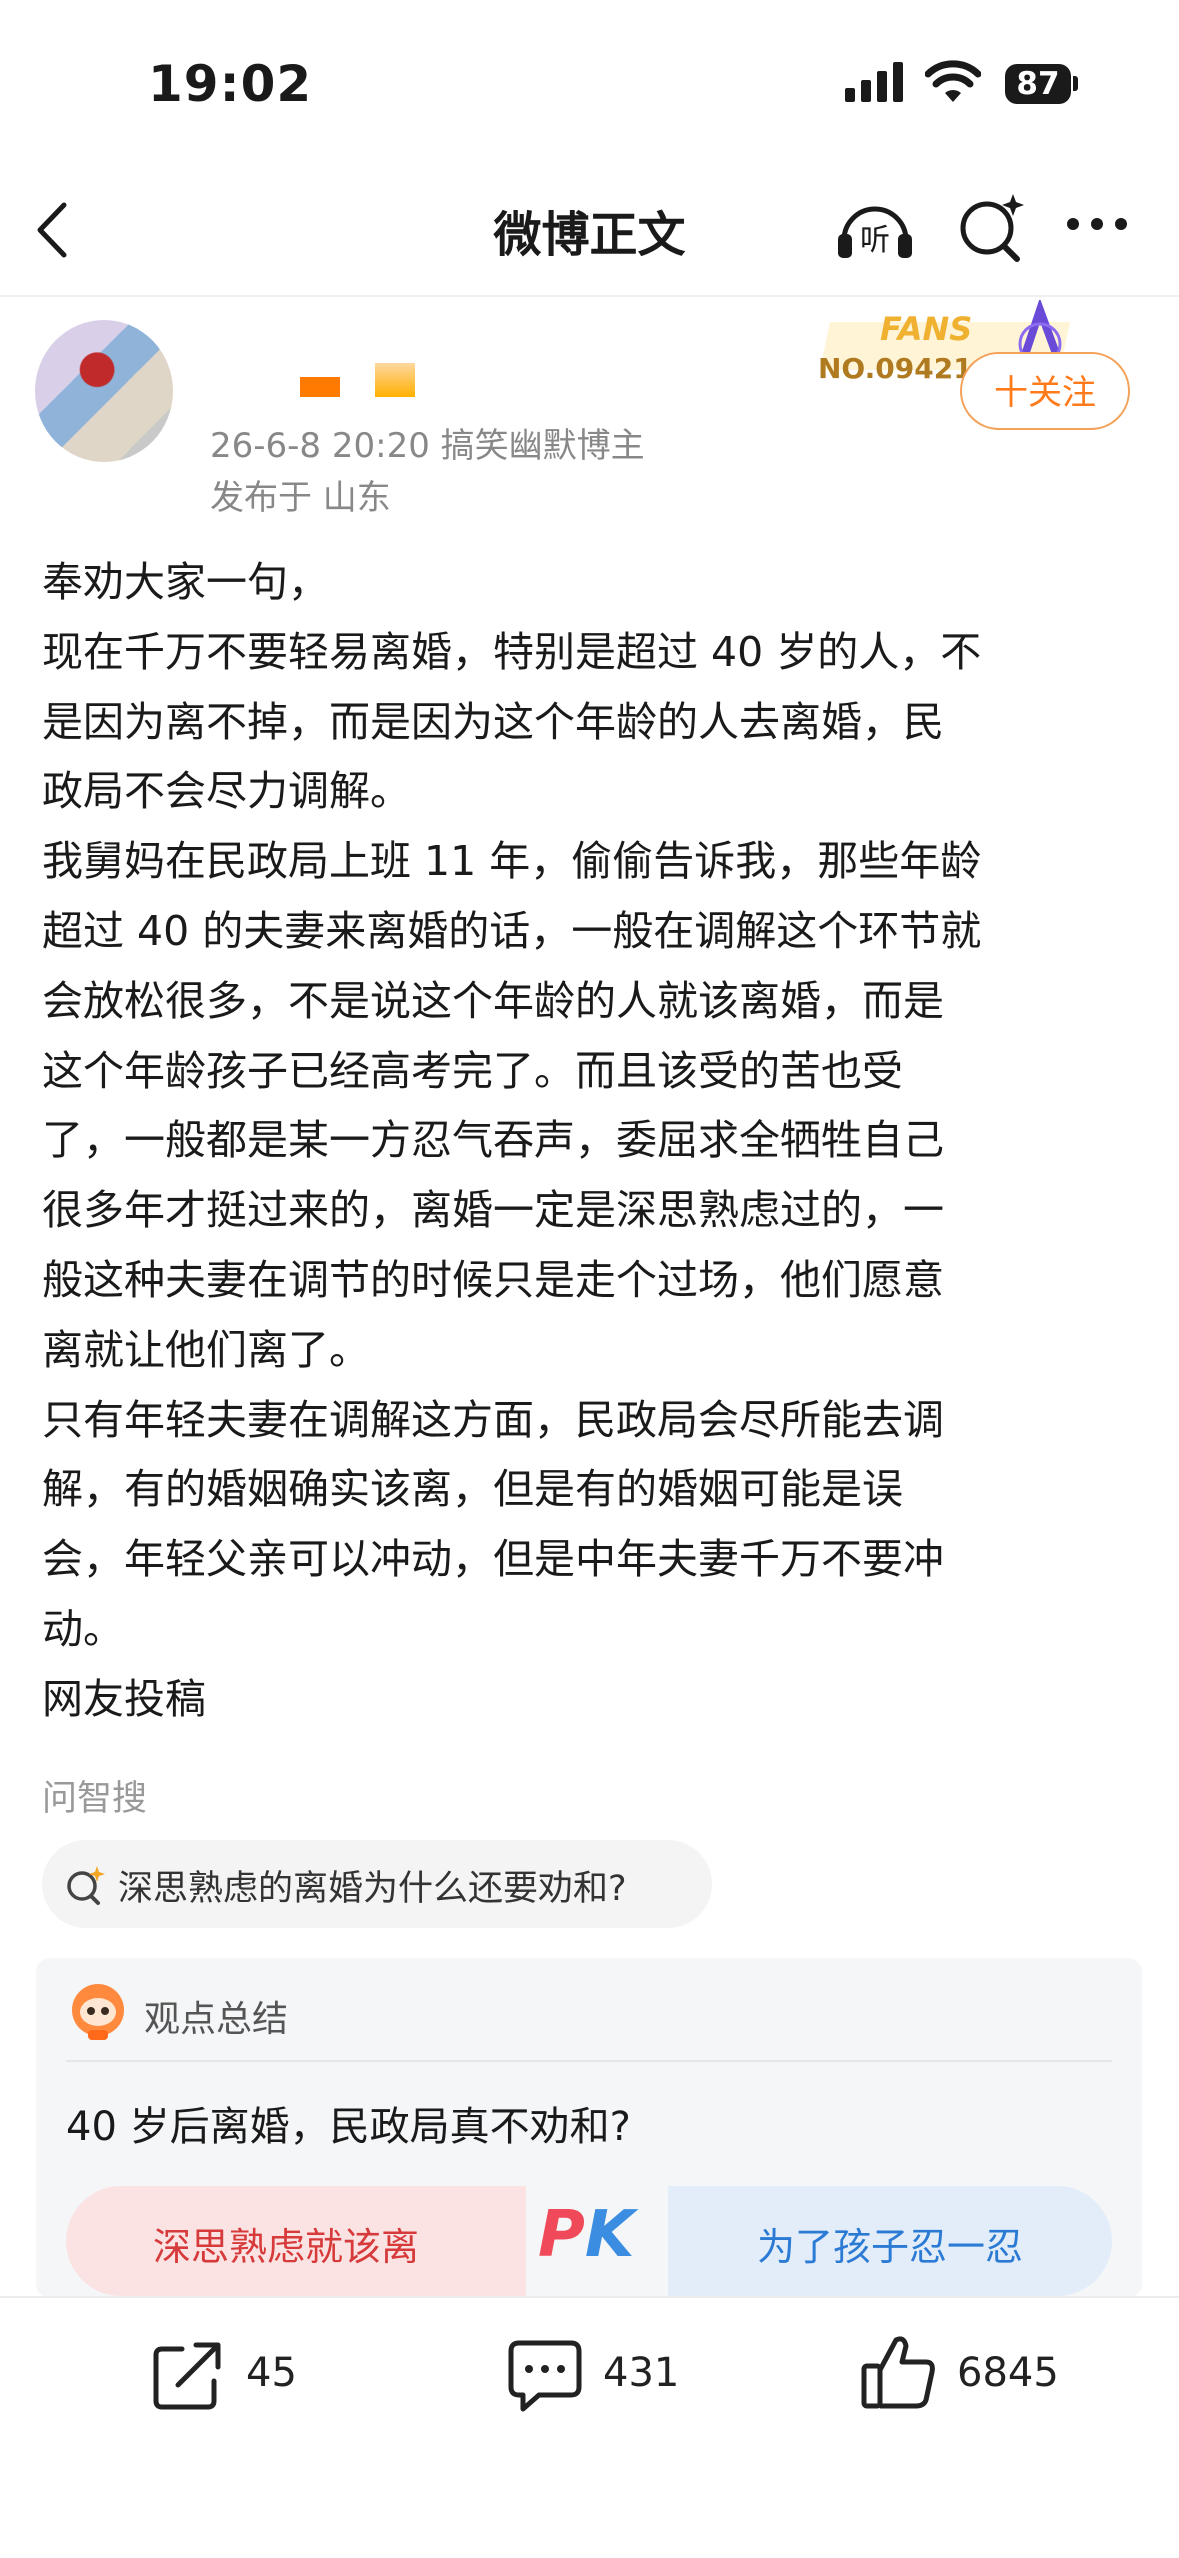 The image size is (1179, 2558). Describe the element at coordinates (1045, 391) in the screenshot. I see `follow-button: 十关注` at that location.